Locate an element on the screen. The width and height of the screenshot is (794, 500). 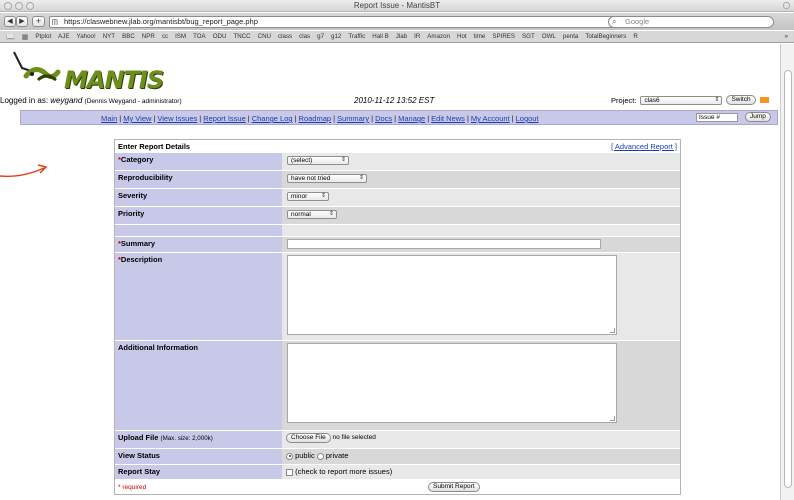
bookmark-item: NYT is located at coordinates (109, 36).